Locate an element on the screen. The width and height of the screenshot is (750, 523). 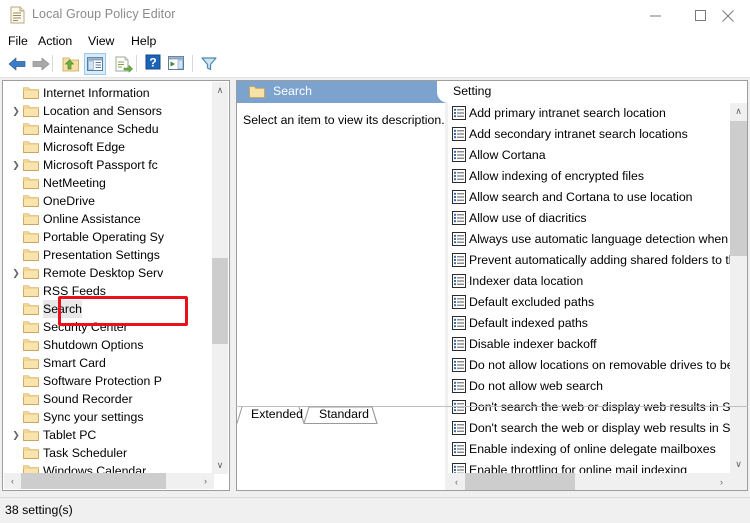
settings-scroll-down-arrow: ∨ is located at coordinates (738, 464).